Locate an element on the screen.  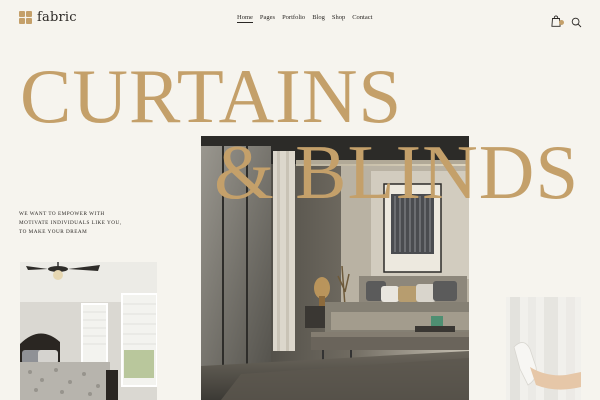
logo-icon is located at coordinates (25, 17).